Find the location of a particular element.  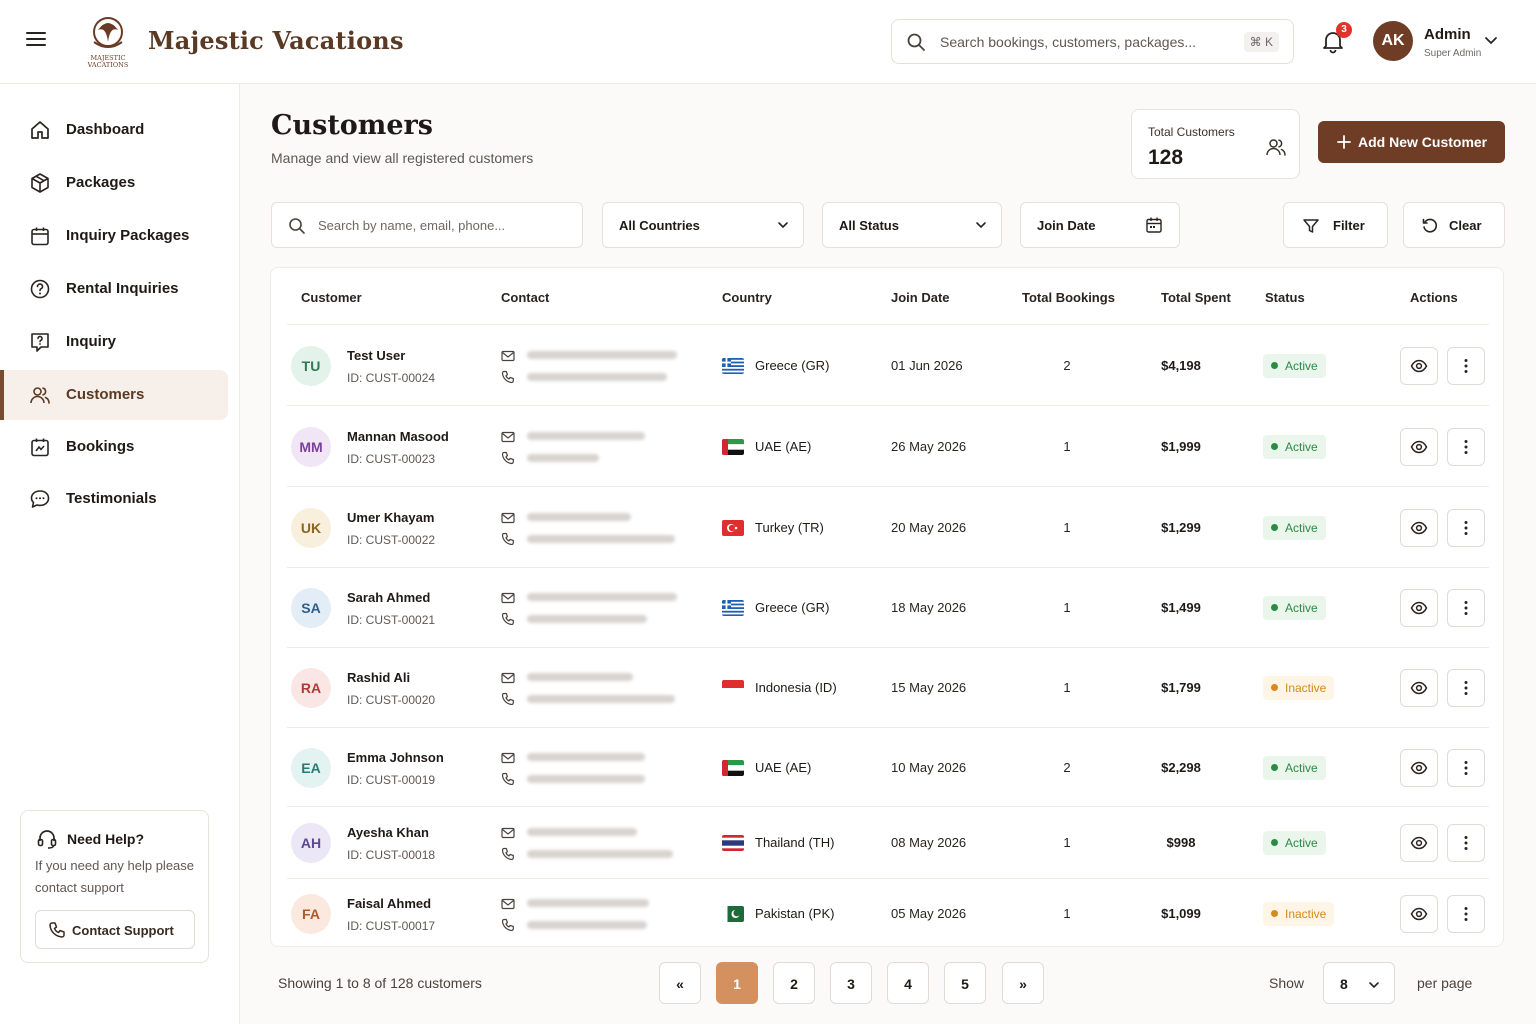

chat-icon is located at coordinates (40, 499).